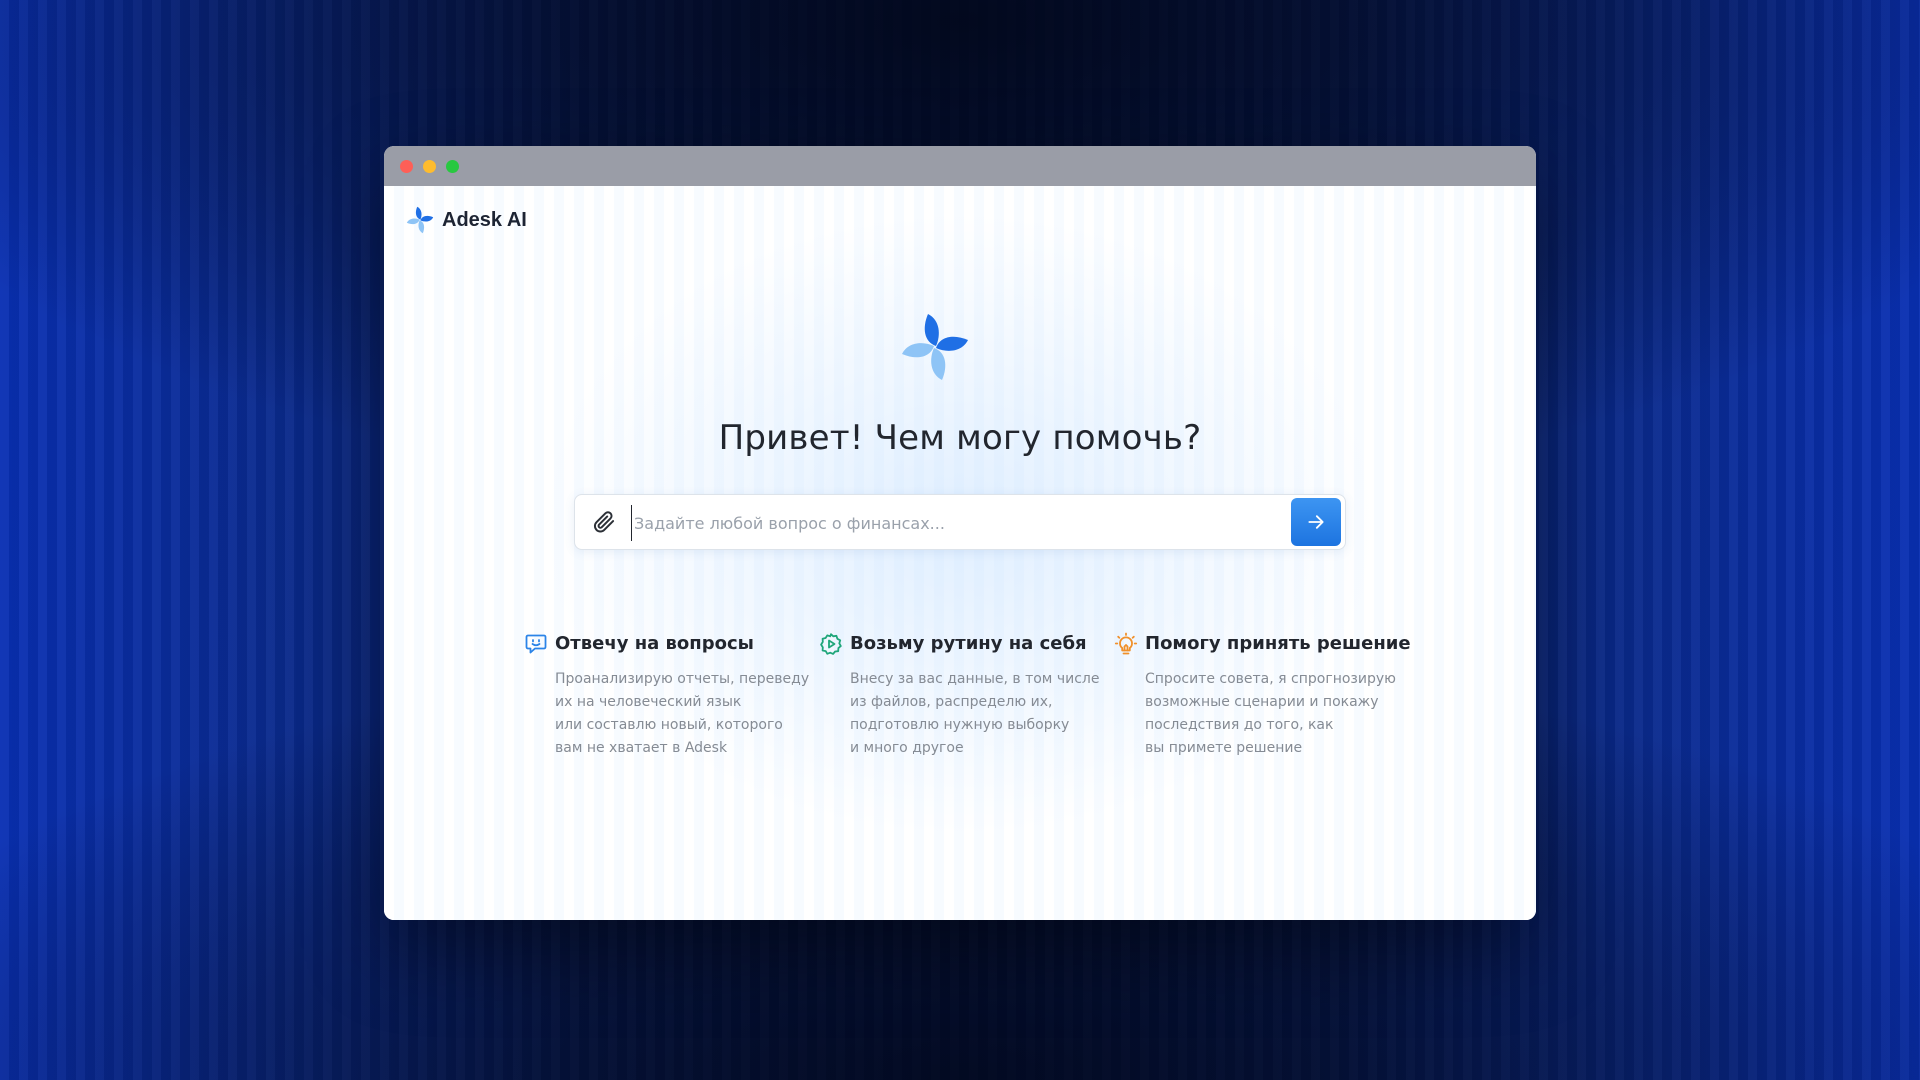 This screenshot has width=1920, height=1080. What do you see at coordinates (960, 166) in the screenshot?
I see `window-titlebar` at bounding box center [960, 166].